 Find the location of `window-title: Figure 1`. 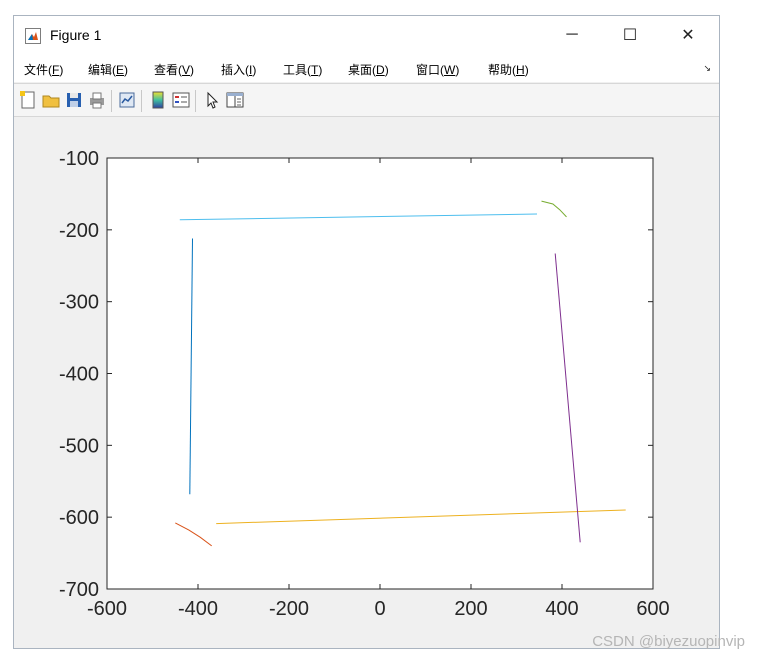

window-title: Figure 1 is located at coordinates (76, 35).